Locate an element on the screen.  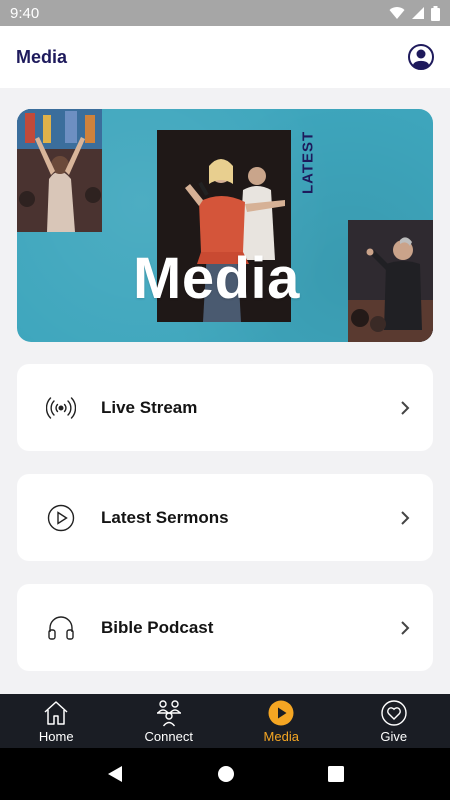
recents-icon is located at coordinates (335, 774).